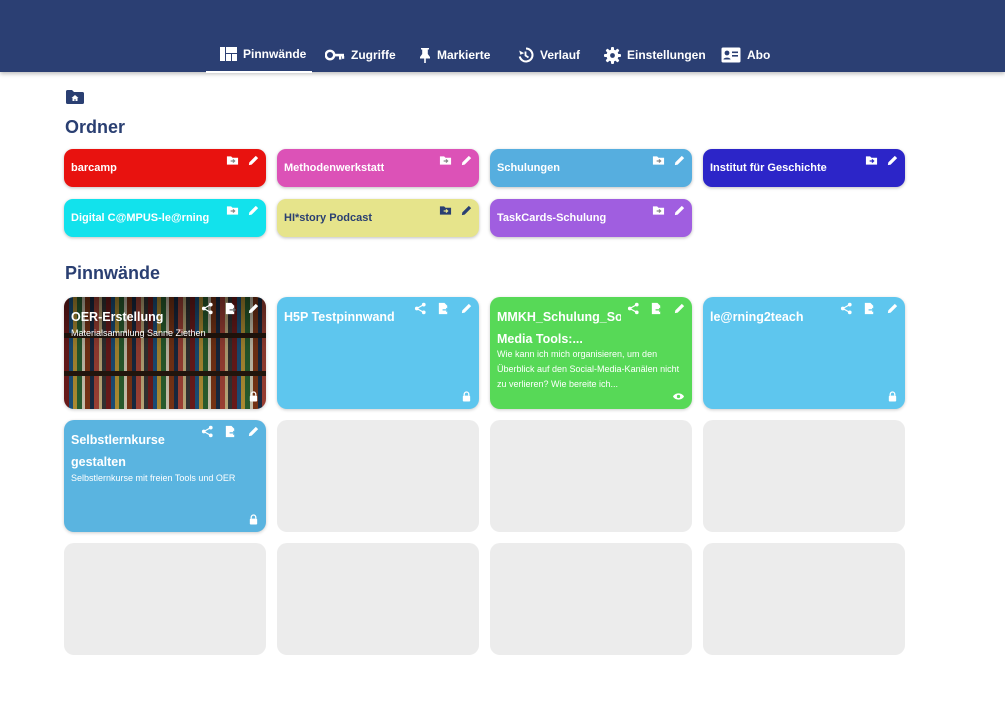 This screenshot has height=711, width=1005. What do you see at coordinates (75, 97) in the screenshot?
I see `home-folder-icon` at bounding box center [75, 97].